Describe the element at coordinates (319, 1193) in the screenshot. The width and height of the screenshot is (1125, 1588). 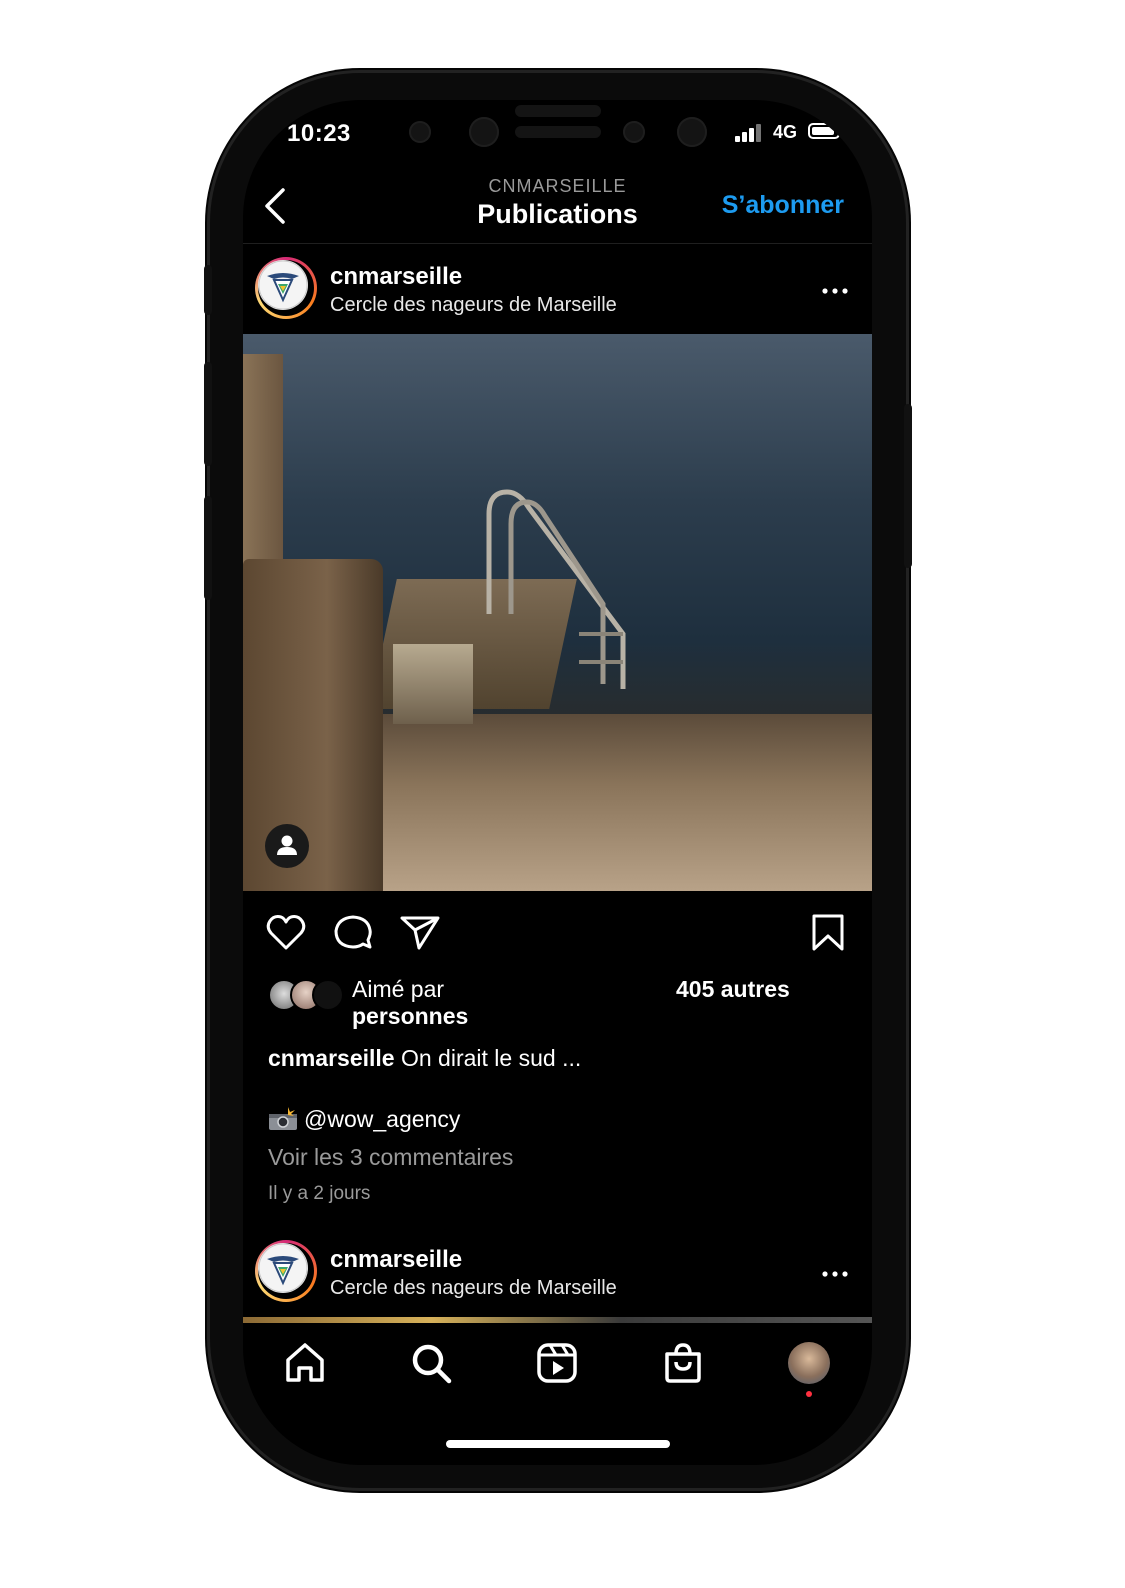
I see `post-time: Il y a 2 jours` at that location.